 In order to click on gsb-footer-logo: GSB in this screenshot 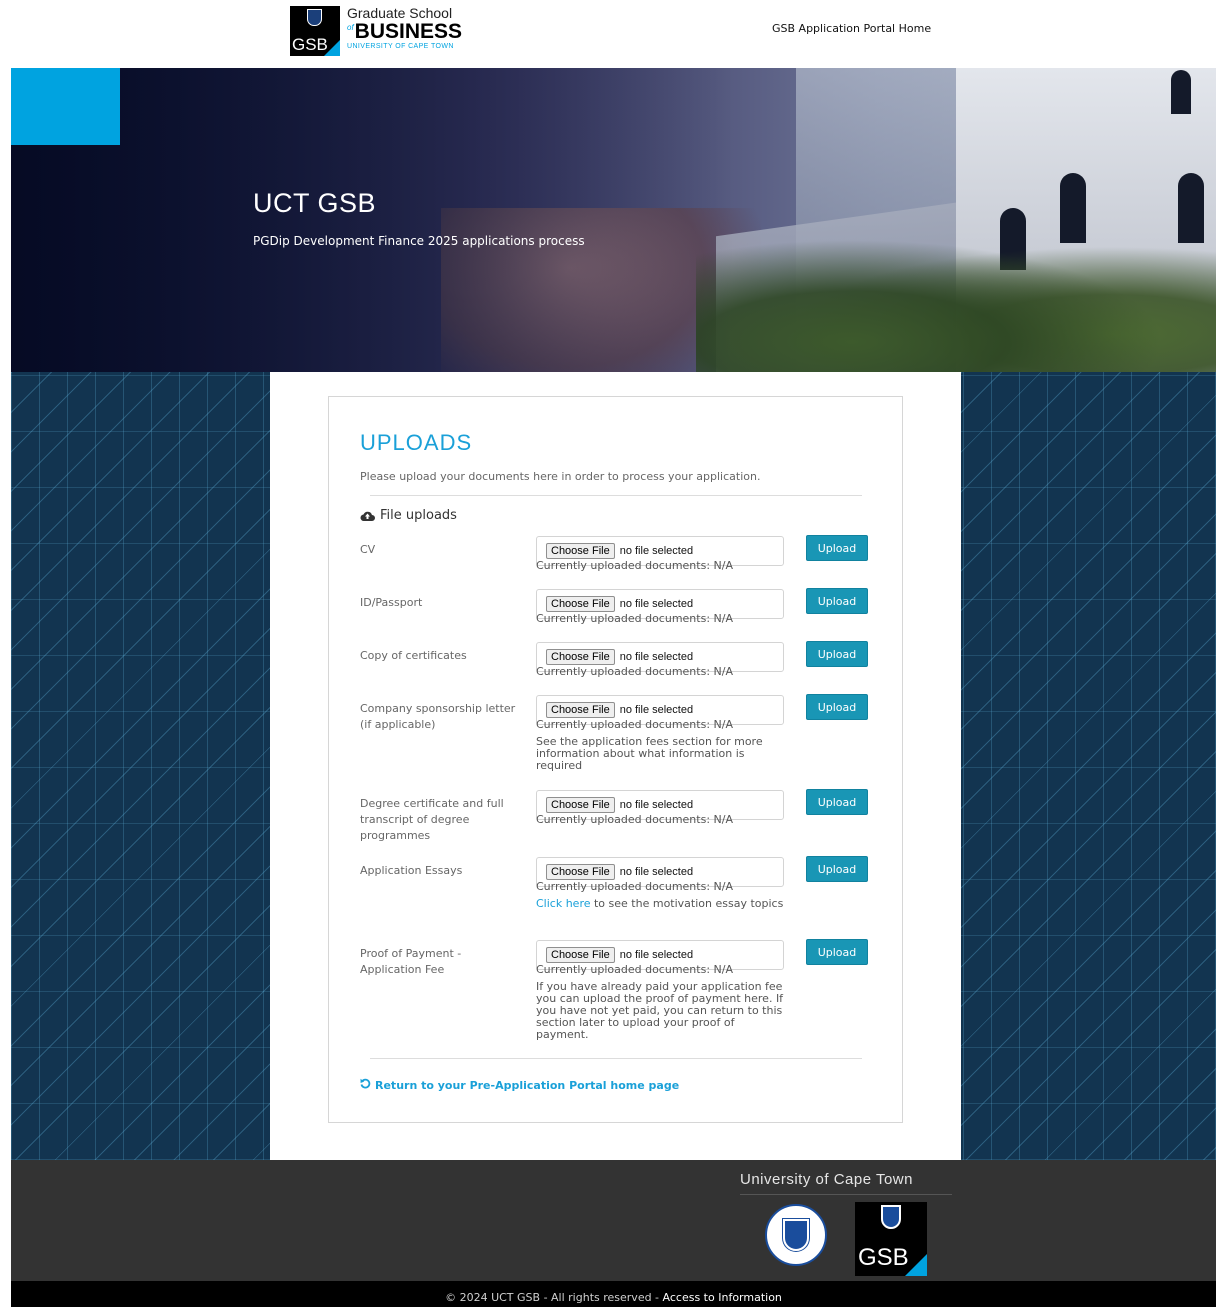, I will do `click(891, 1239)`.